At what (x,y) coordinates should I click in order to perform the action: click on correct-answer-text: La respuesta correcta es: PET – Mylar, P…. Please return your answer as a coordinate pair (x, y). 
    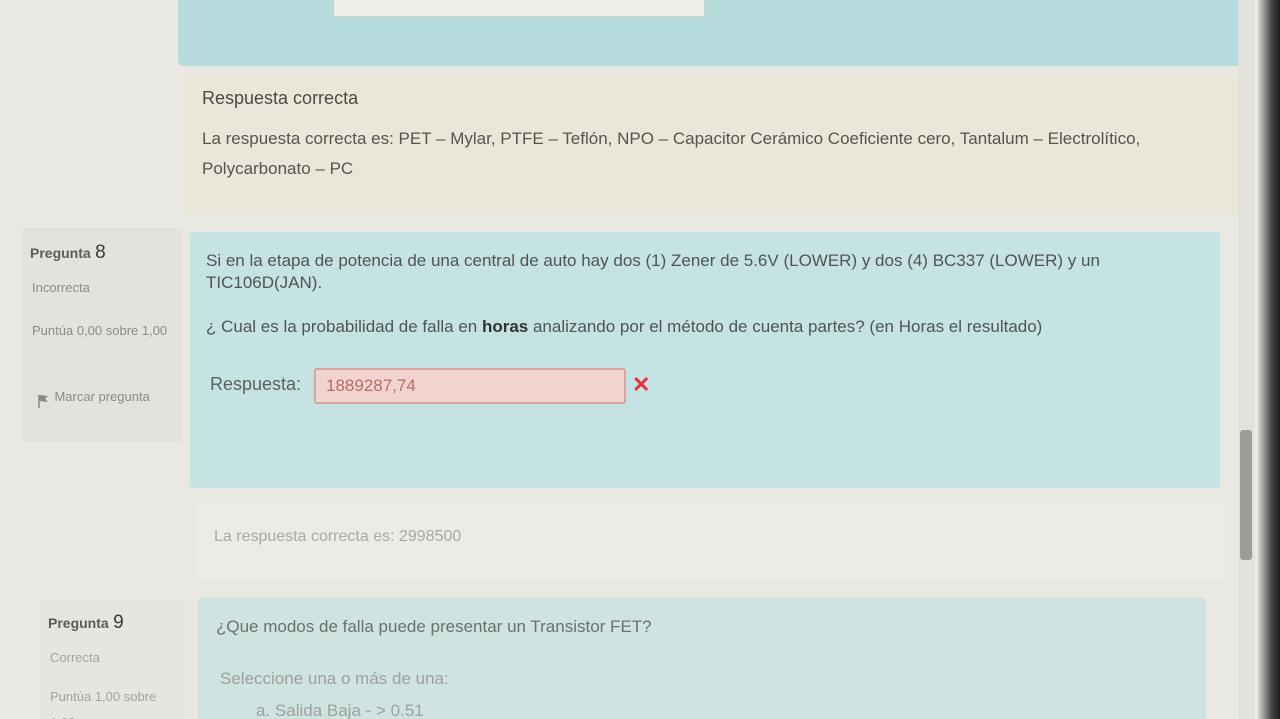
    Looking at the image, I should click on (671, 153).